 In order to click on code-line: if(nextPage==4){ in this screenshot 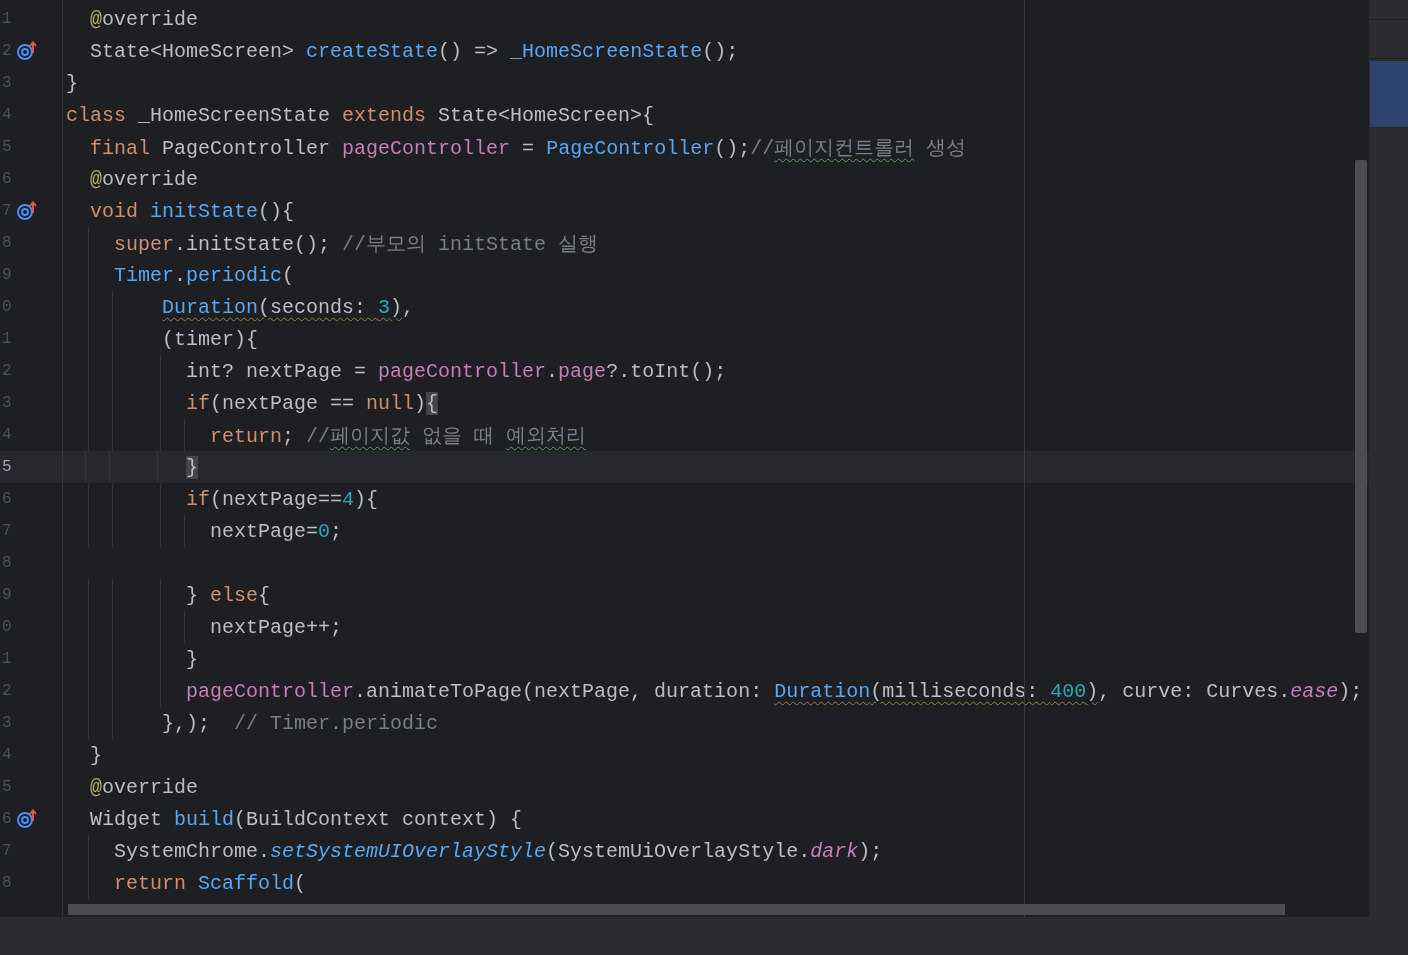, I will do `click(282, 499)`.